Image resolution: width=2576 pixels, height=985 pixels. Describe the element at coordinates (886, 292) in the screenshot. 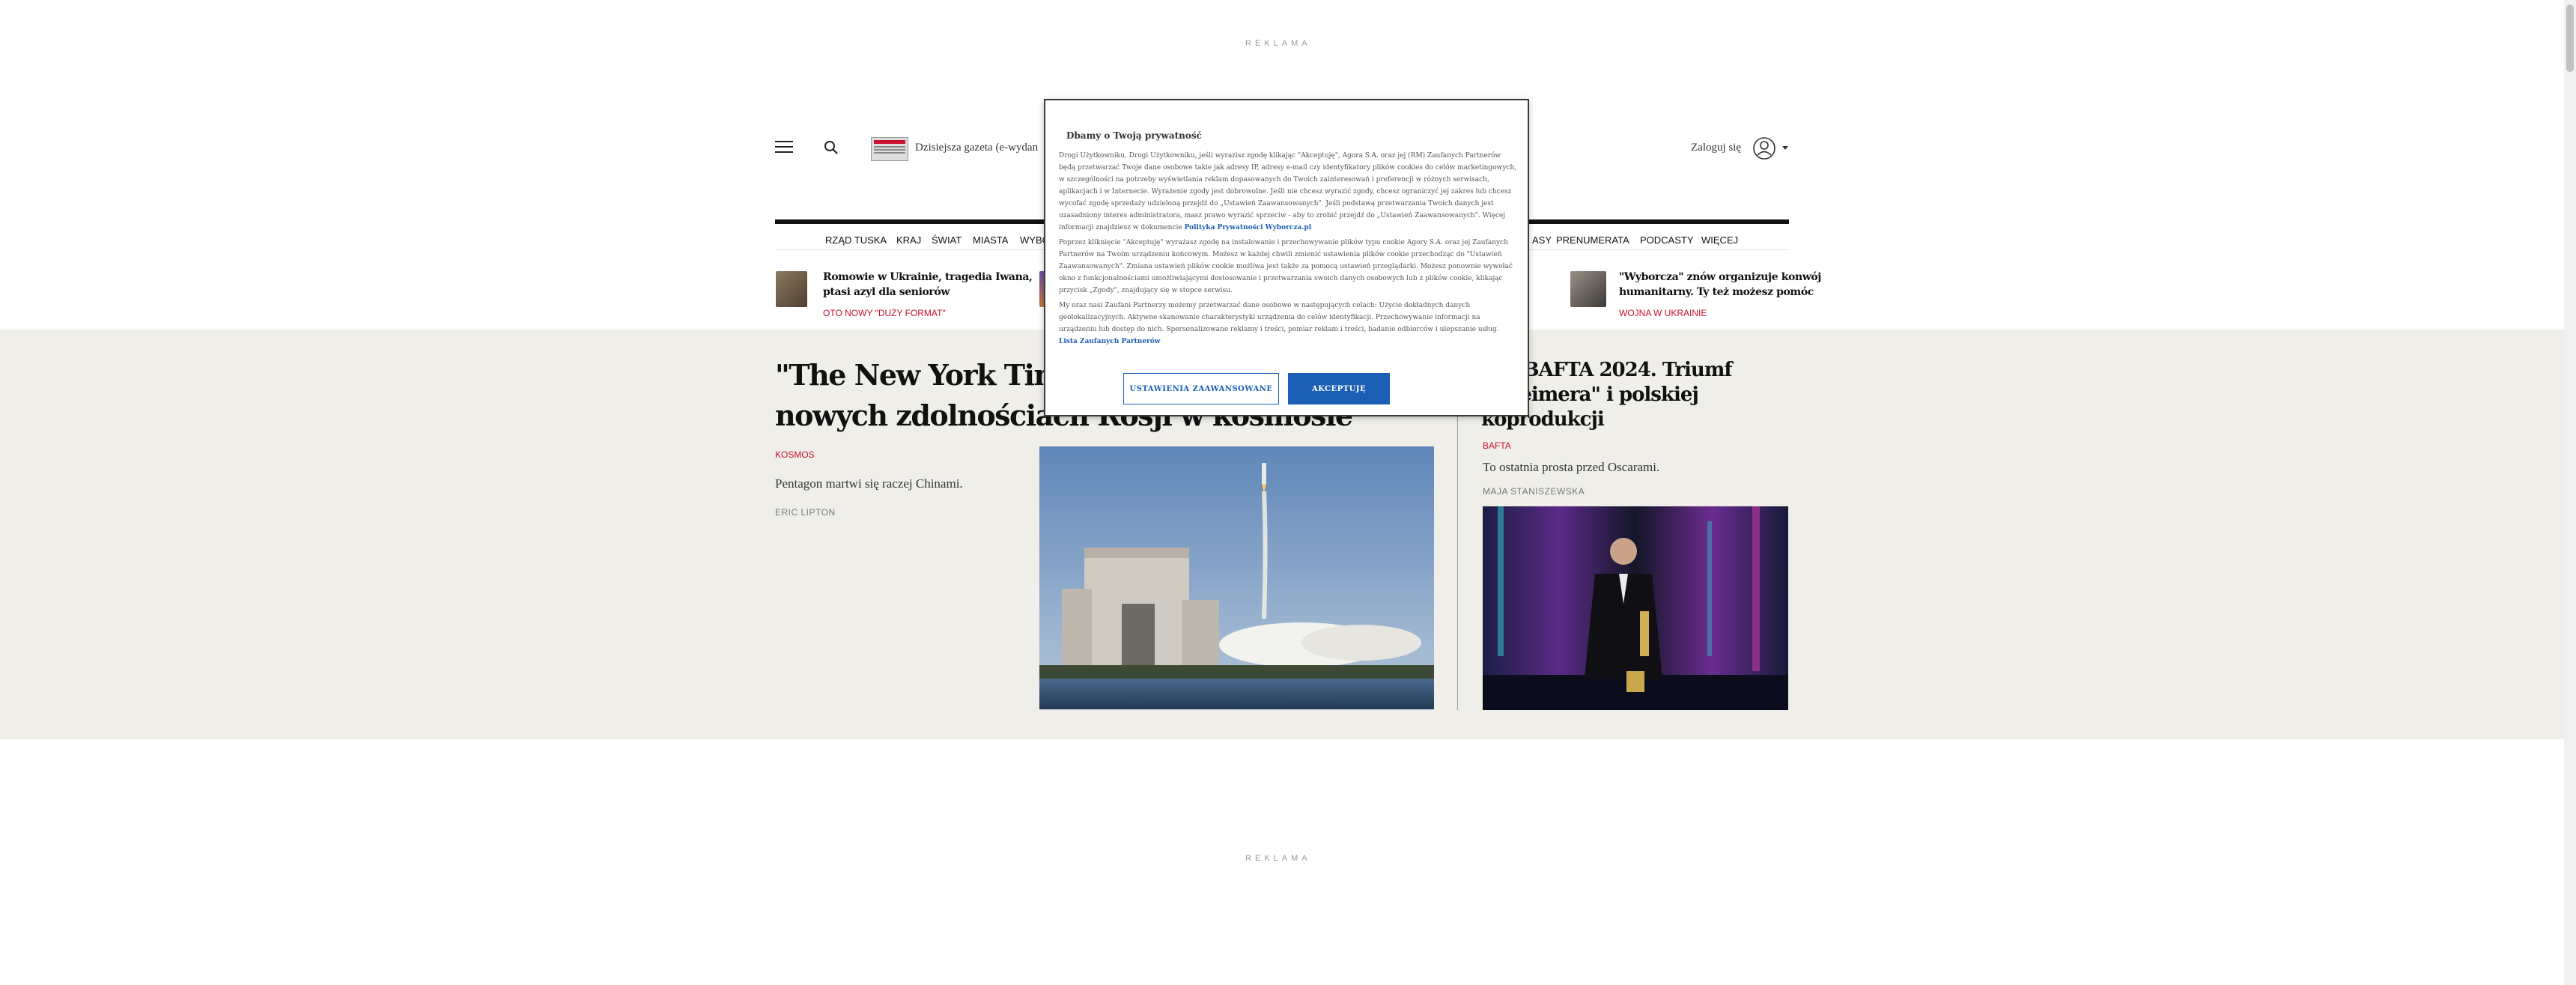

I see `teaser-title-line: ptasi azyl dla seniorów` at that location.